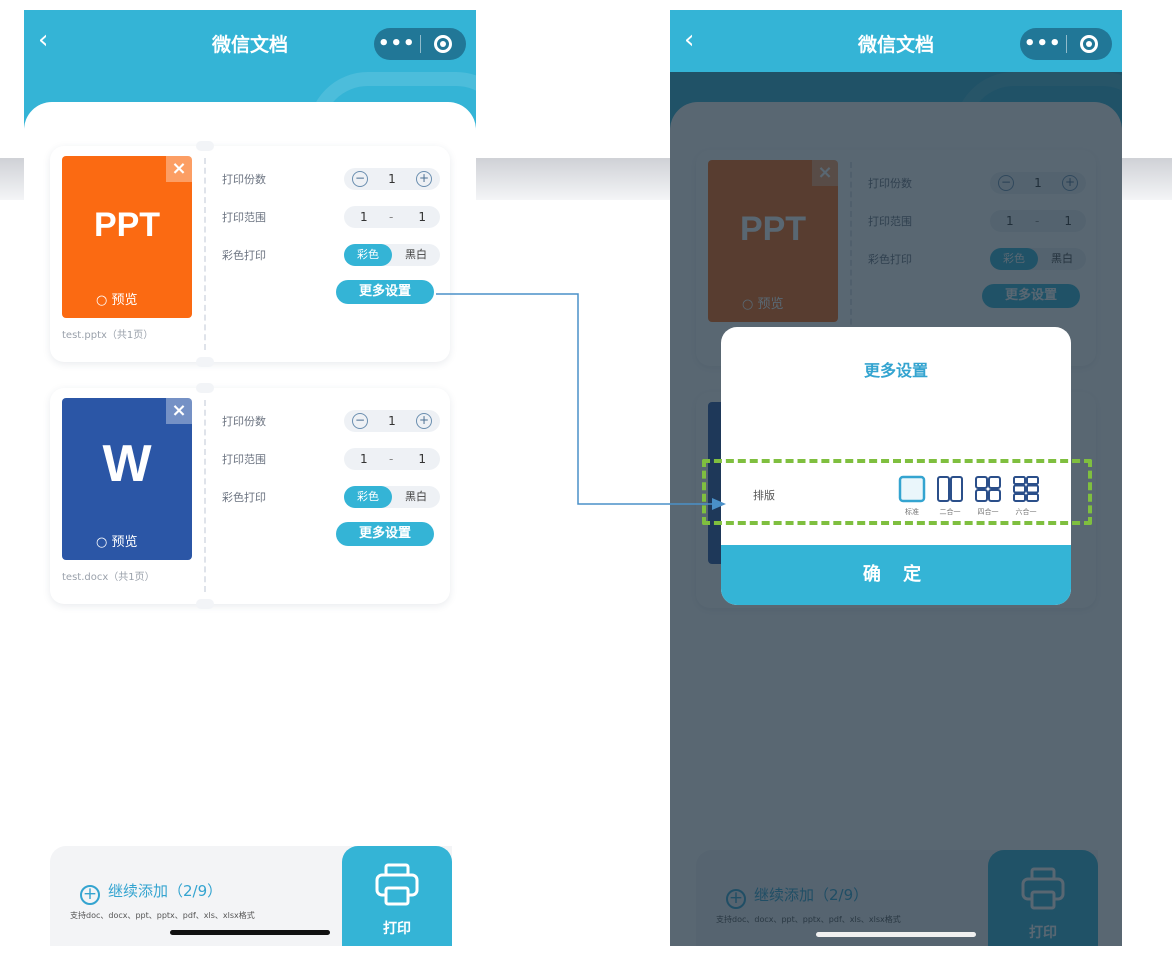  What do you see at coordinates (896, 575) in the screenshot?
I see `confirm-button: 确 定` at bounding box center [896, 575].